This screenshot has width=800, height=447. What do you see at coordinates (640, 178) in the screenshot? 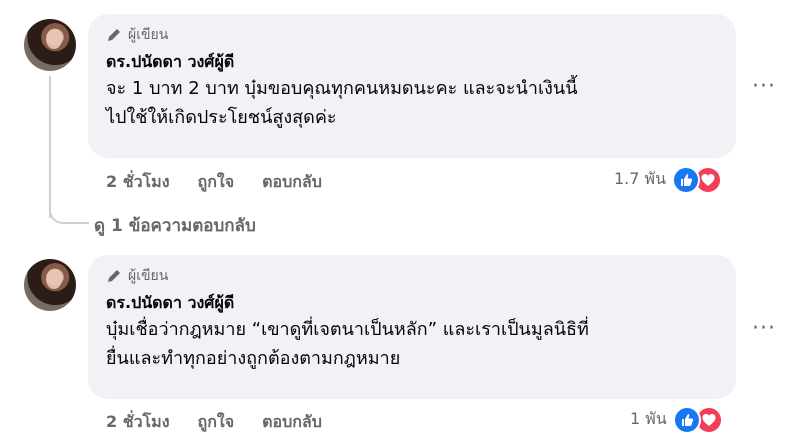
I see `reaction-count: 1.7 พัน` at bounding box center [640, 178].